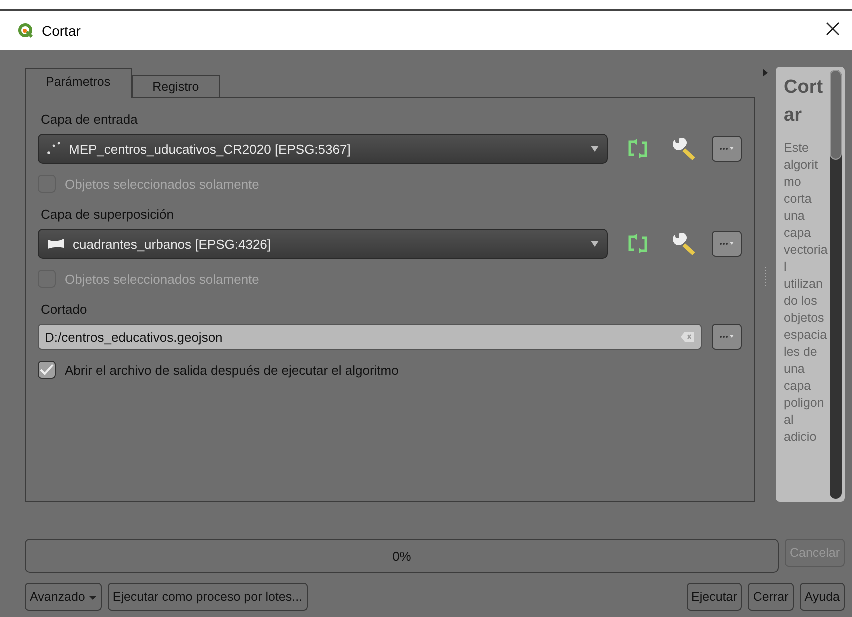 This screenshot has height=617, width=852. I want to click on checkbox-label: Abrir el archivo de salida después de ejecutar el algoritmo, so click(232, 370).